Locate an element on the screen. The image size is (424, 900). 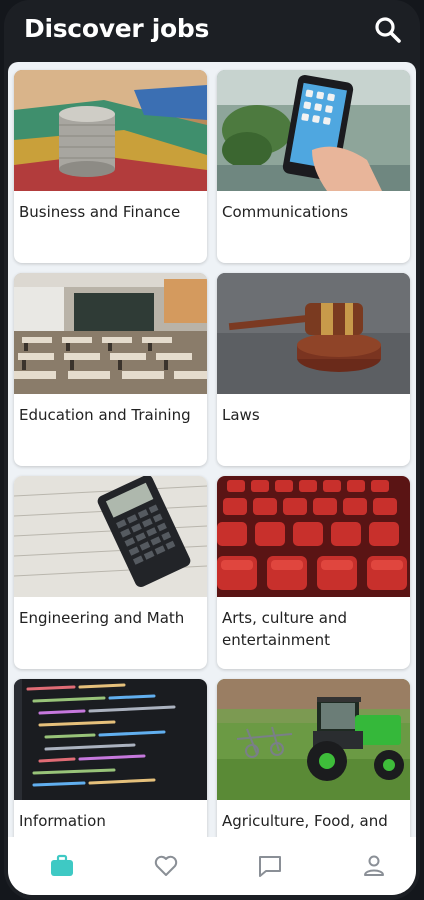
tractor-image is located at coordinates (313, 739).